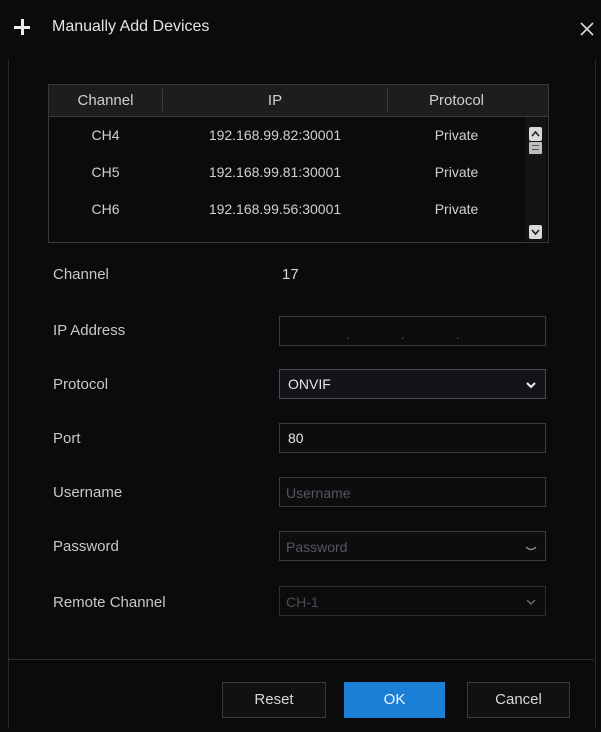  Describe the element at coordinates (518, 700) in the screenshot. I see `cancel-button: Cancel` at that location.